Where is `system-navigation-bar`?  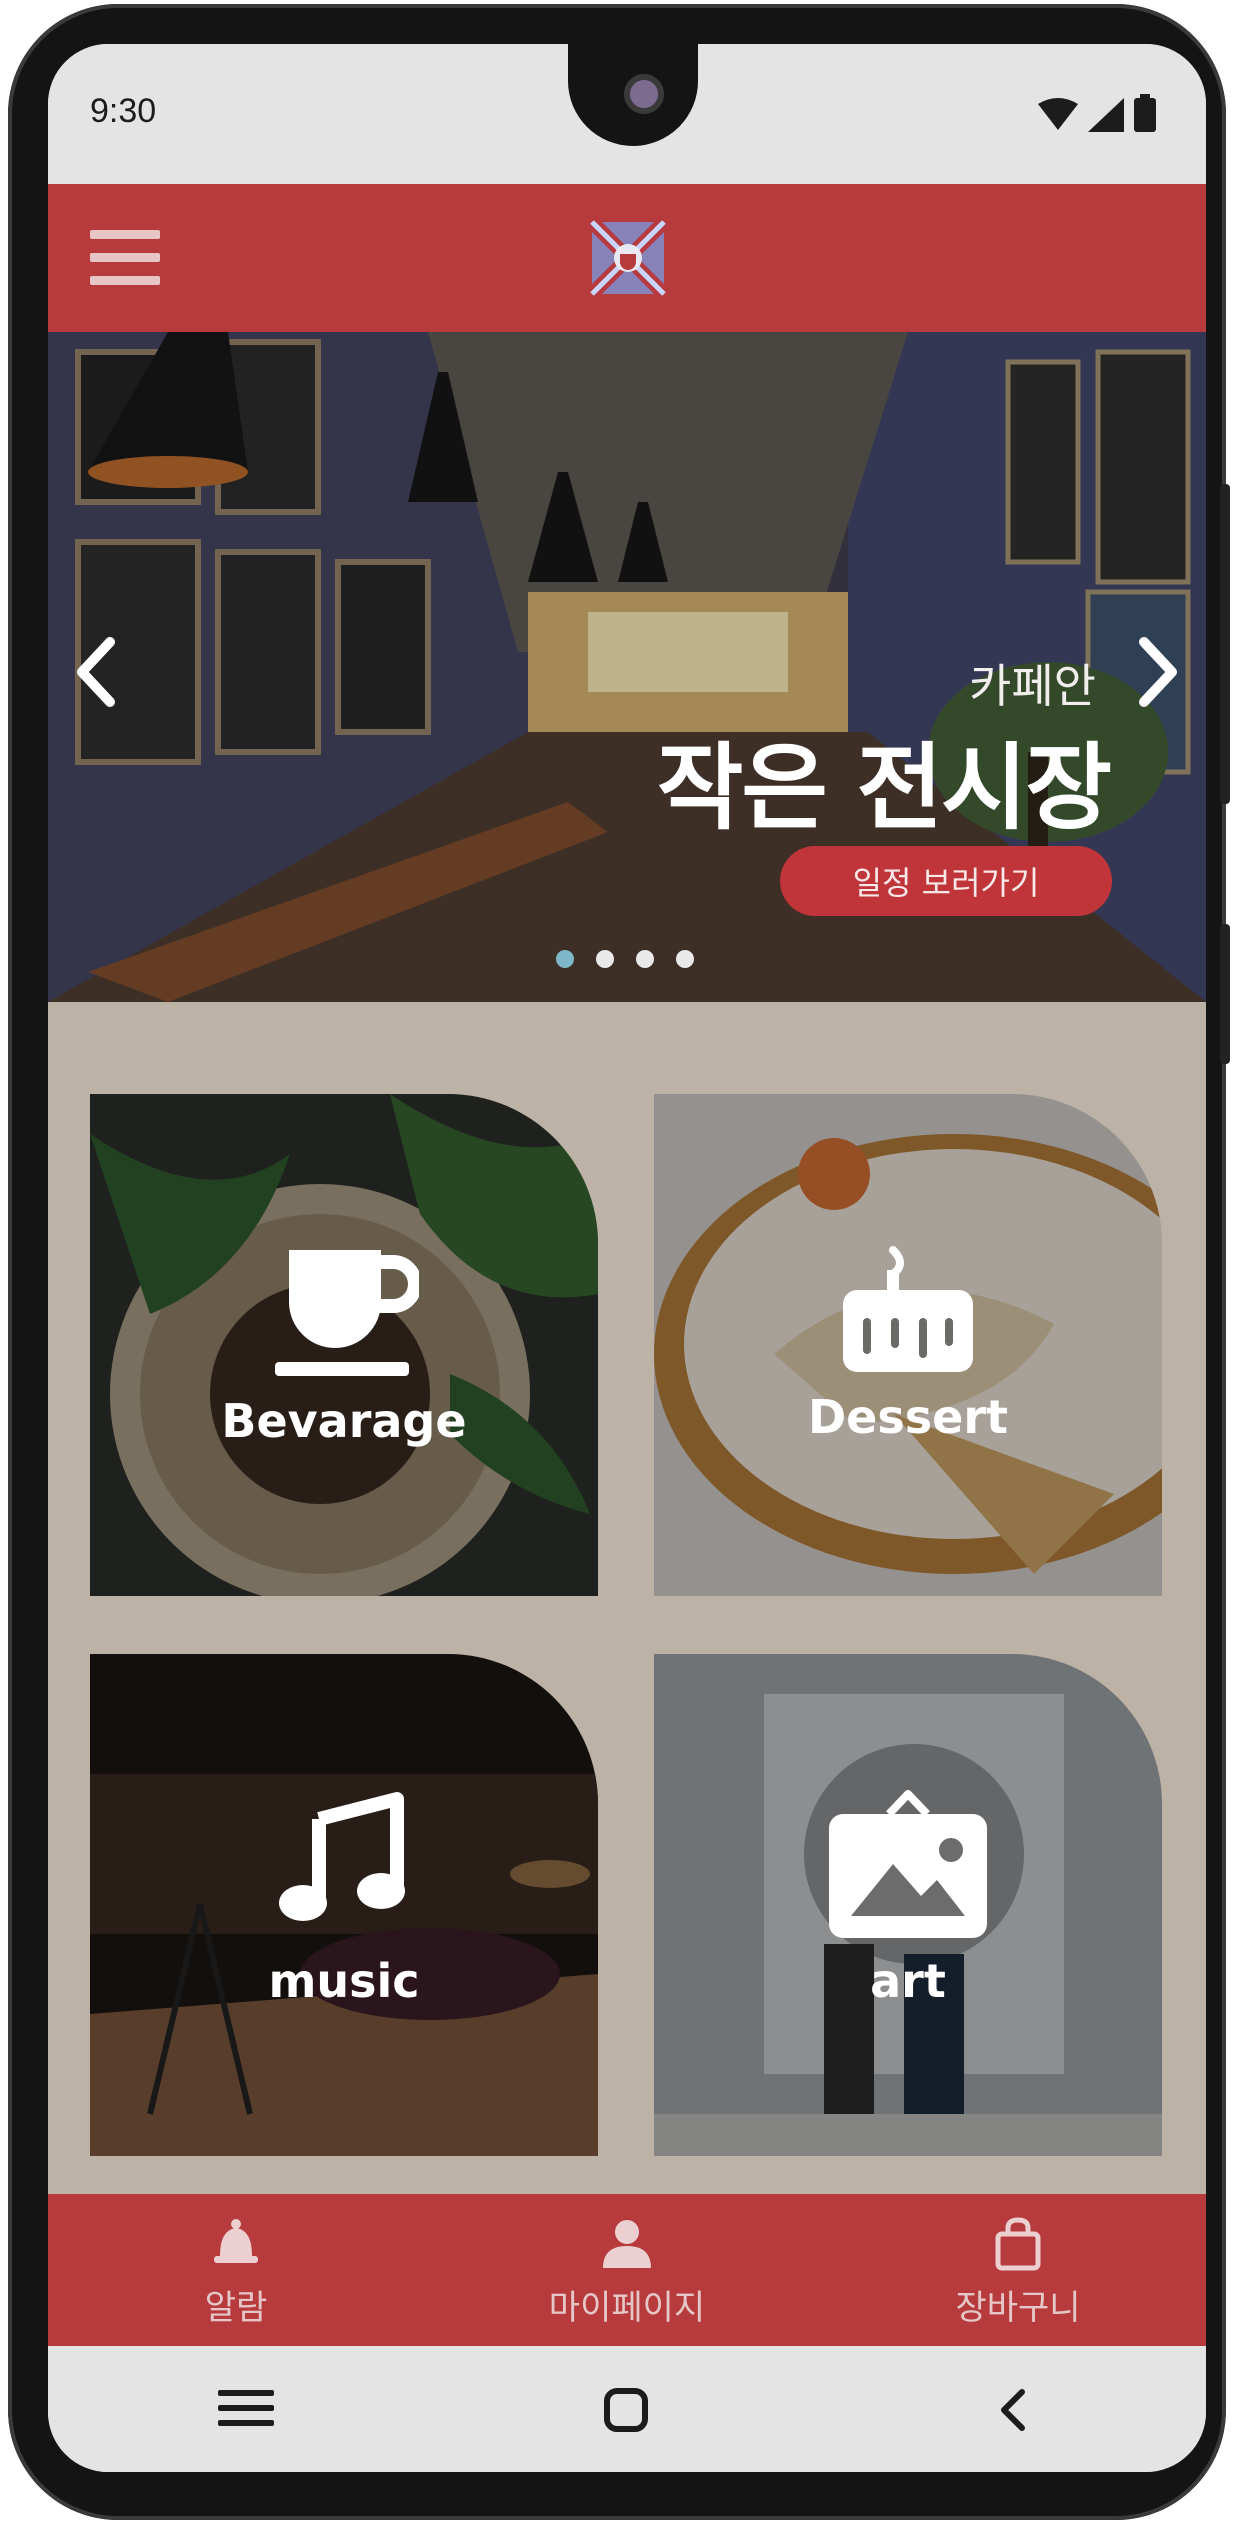
system-navigation-bar is located at coordinates (627, 2409).